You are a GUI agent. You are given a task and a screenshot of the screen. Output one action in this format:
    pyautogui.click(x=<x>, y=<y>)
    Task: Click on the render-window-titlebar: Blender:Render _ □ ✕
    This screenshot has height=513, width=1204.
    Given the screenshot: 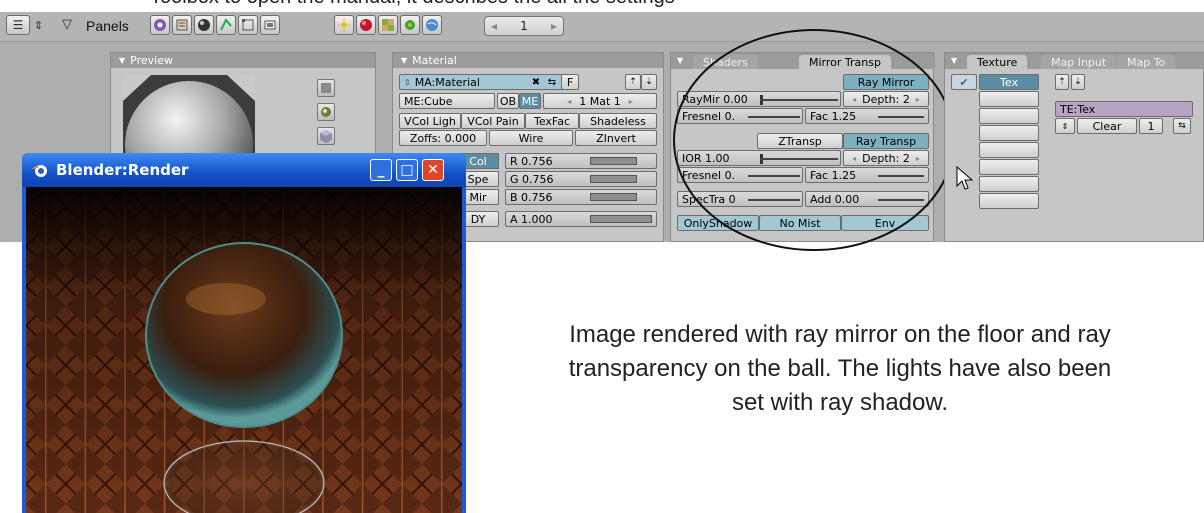 What is the action you would take?
    pyautogui.click(x=244, y=170)
    